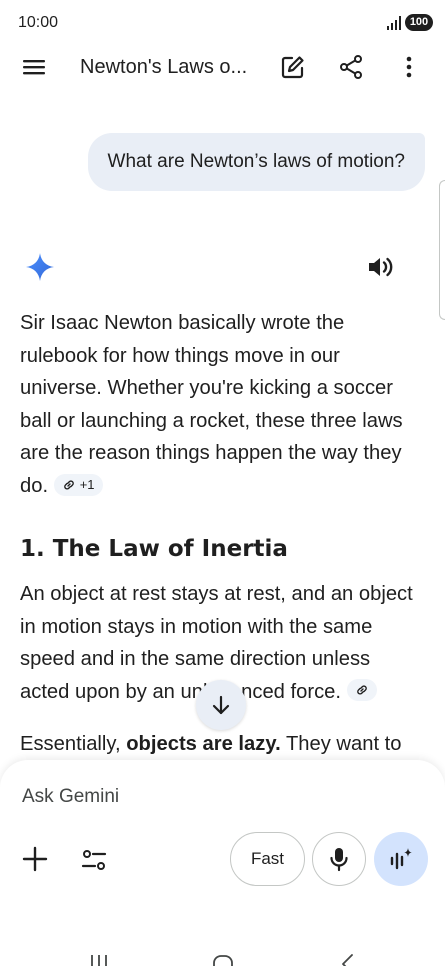 The height and width of the screenshot is (966, 445). I want to click on nav-back-icon, so click(348, 959).